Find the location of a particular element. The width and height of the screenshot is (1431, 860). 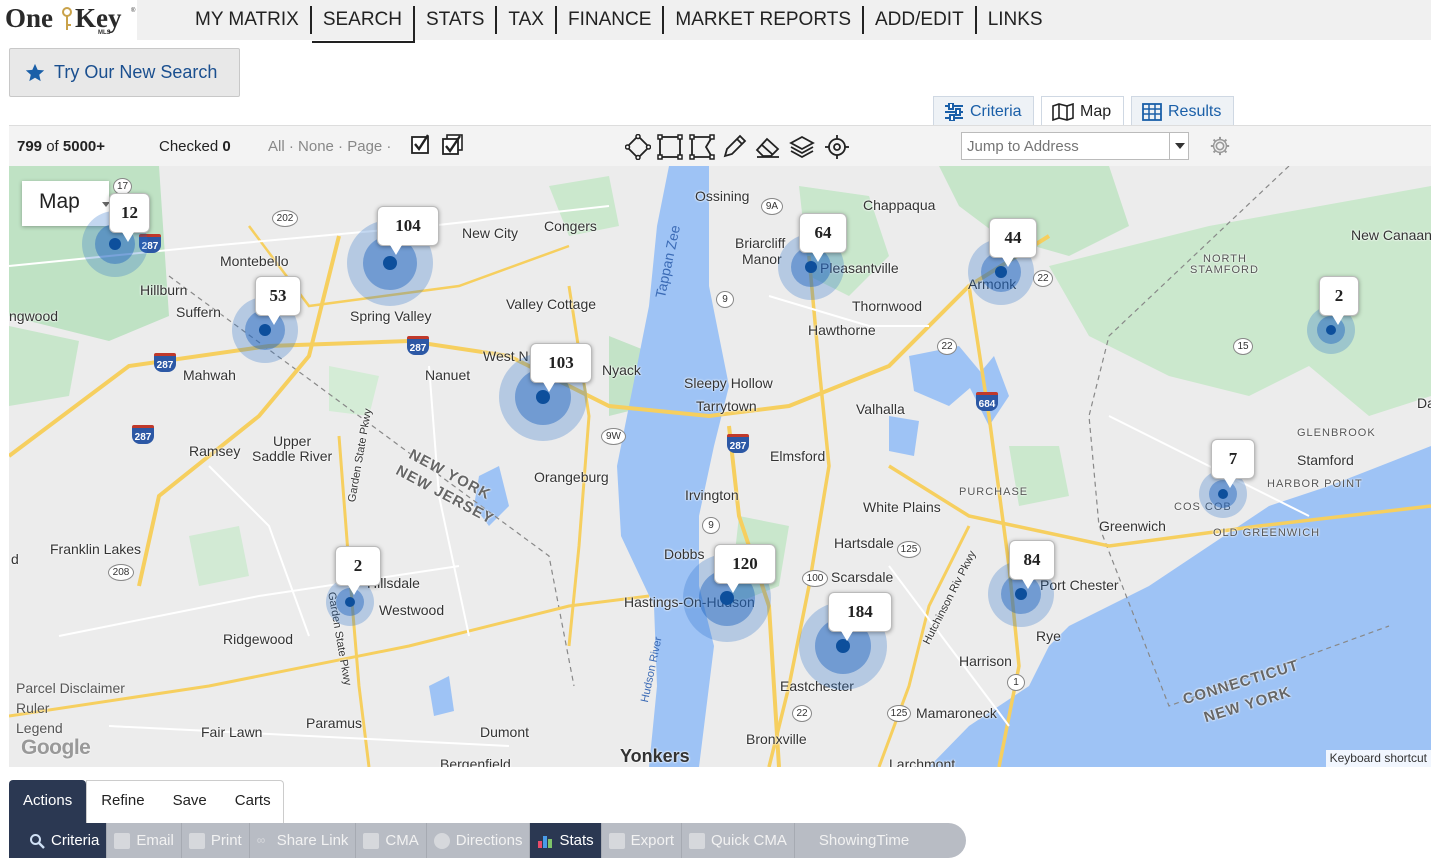

action-showingtime-button: ShowingTime is located at coordinates (855, 840).